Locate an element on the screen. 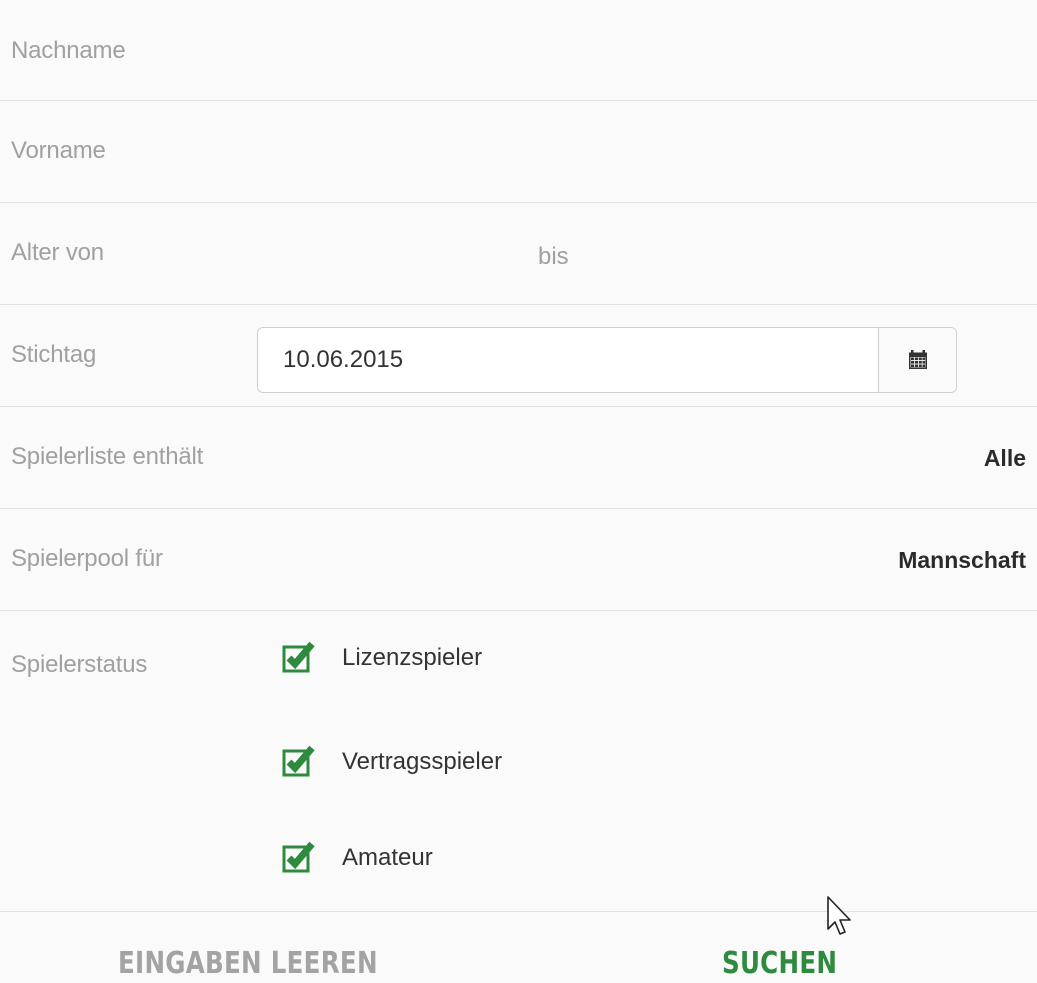 This screenshot has width=1037, height=983. age-to-label: bis is located at coordinates (553, 256).